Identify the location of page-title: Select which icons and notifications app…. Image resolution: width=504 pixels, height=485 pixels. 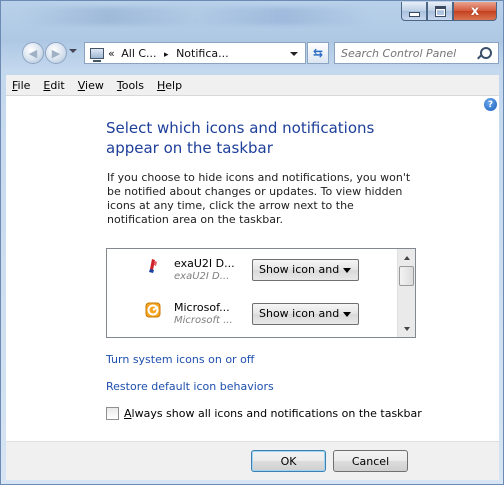
(240, 138).